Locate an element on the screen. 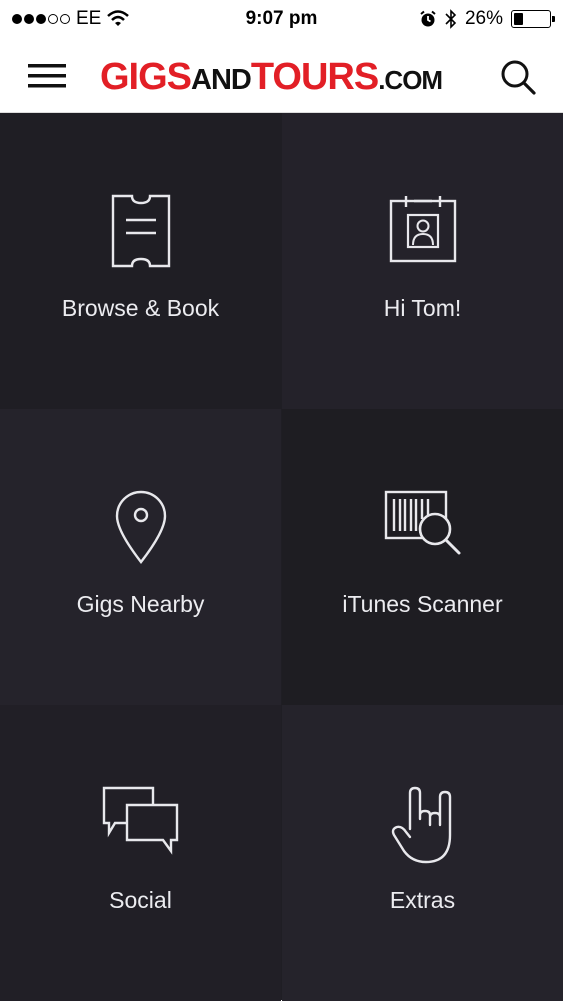 This screenshot has height=1001, width=563. tile-hi-tom: Hi Tom! is located at coordinates (422, 261).